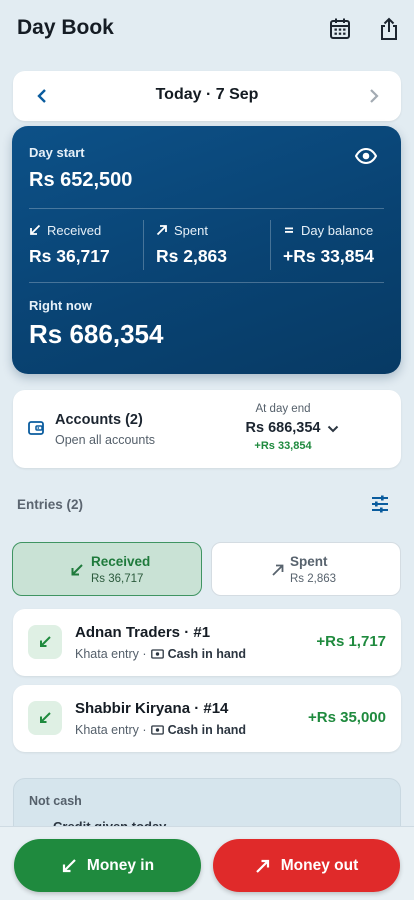 The height and width of the screenshot is (900, 414). I want to click on tab-amount: Rs 36,717, so click(117, 579).